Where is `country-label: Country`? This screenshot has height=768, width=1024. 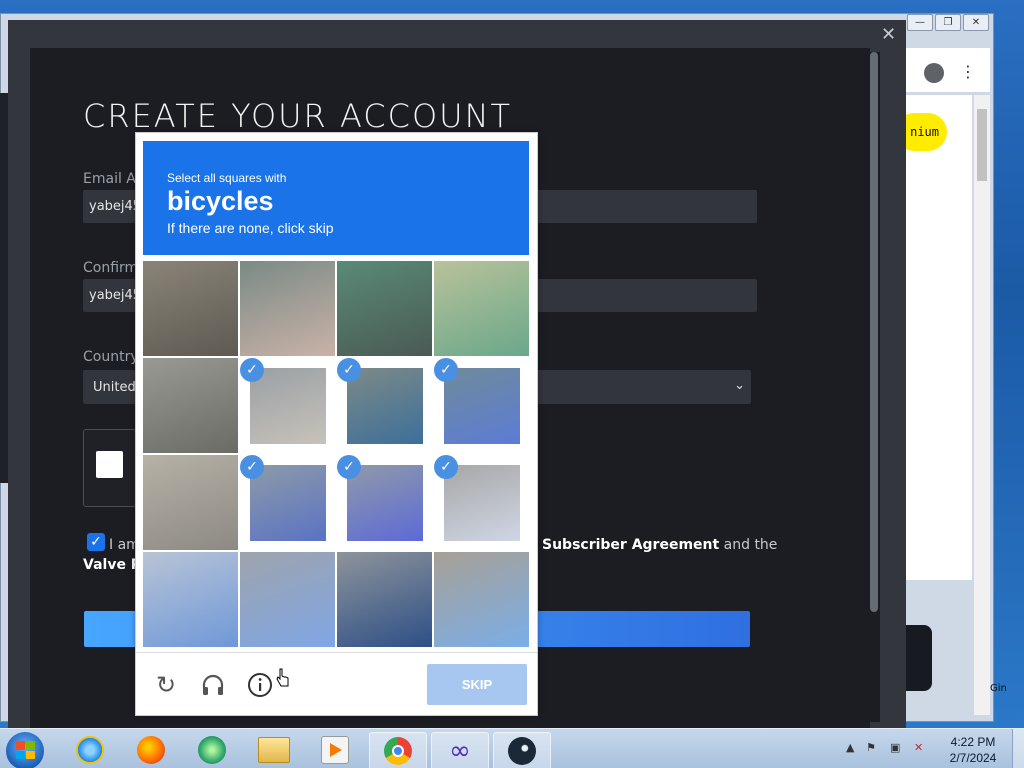 country-label: Country is located at coordinates (111, 357).